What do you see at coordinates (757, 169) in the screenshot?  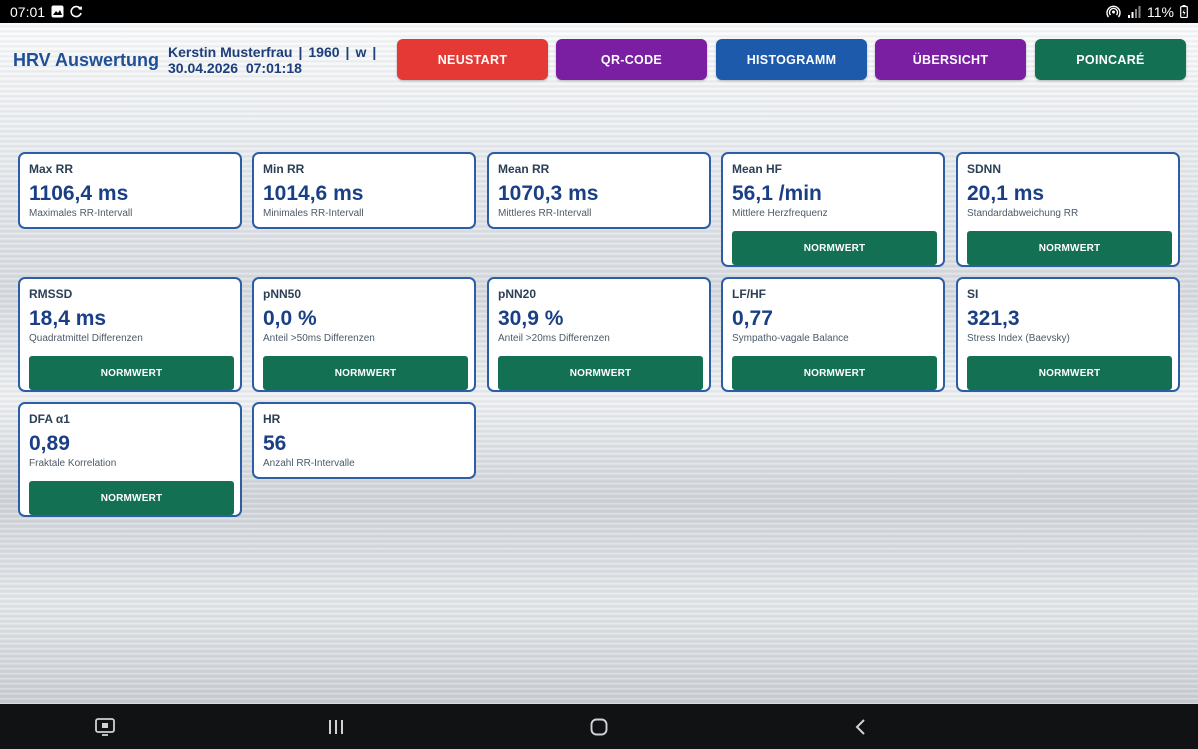 I see `metric-label: Mean HF` at bounding box center [757, 169].